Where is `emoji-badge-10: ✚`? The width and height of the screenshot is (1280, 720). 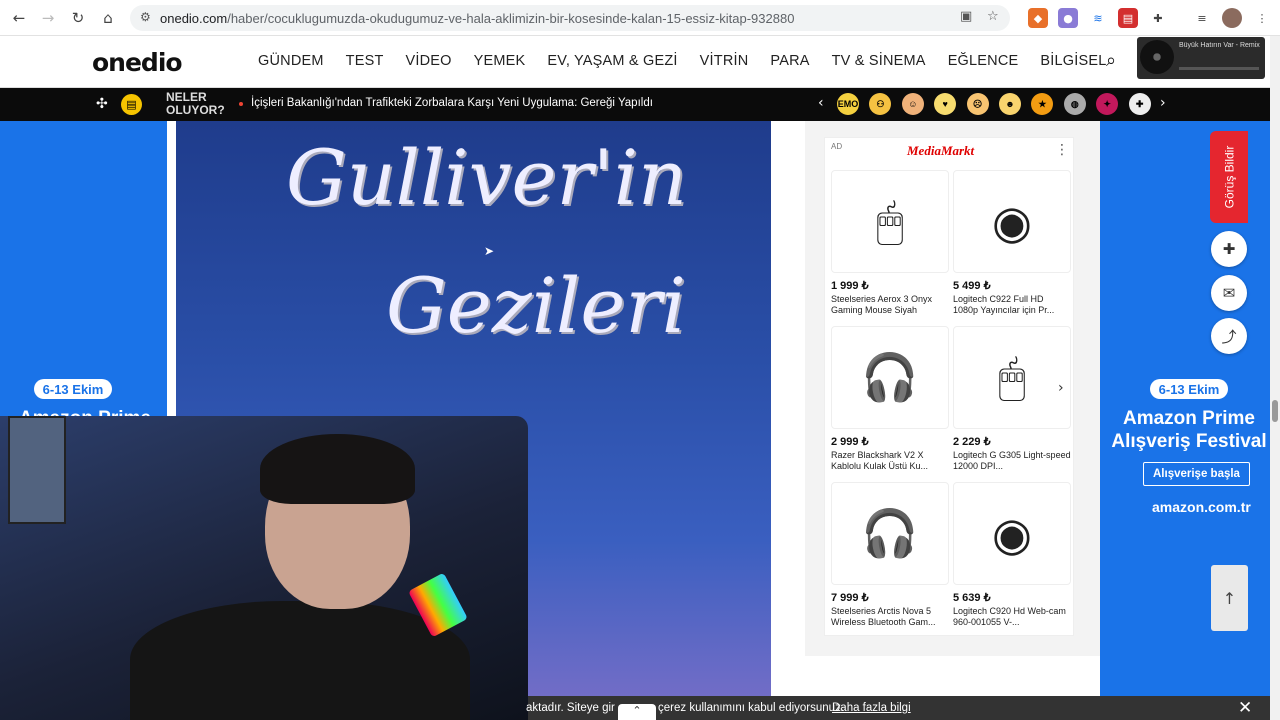
emoji-badge-10: ✚ is located at coordinates (1139, 104).